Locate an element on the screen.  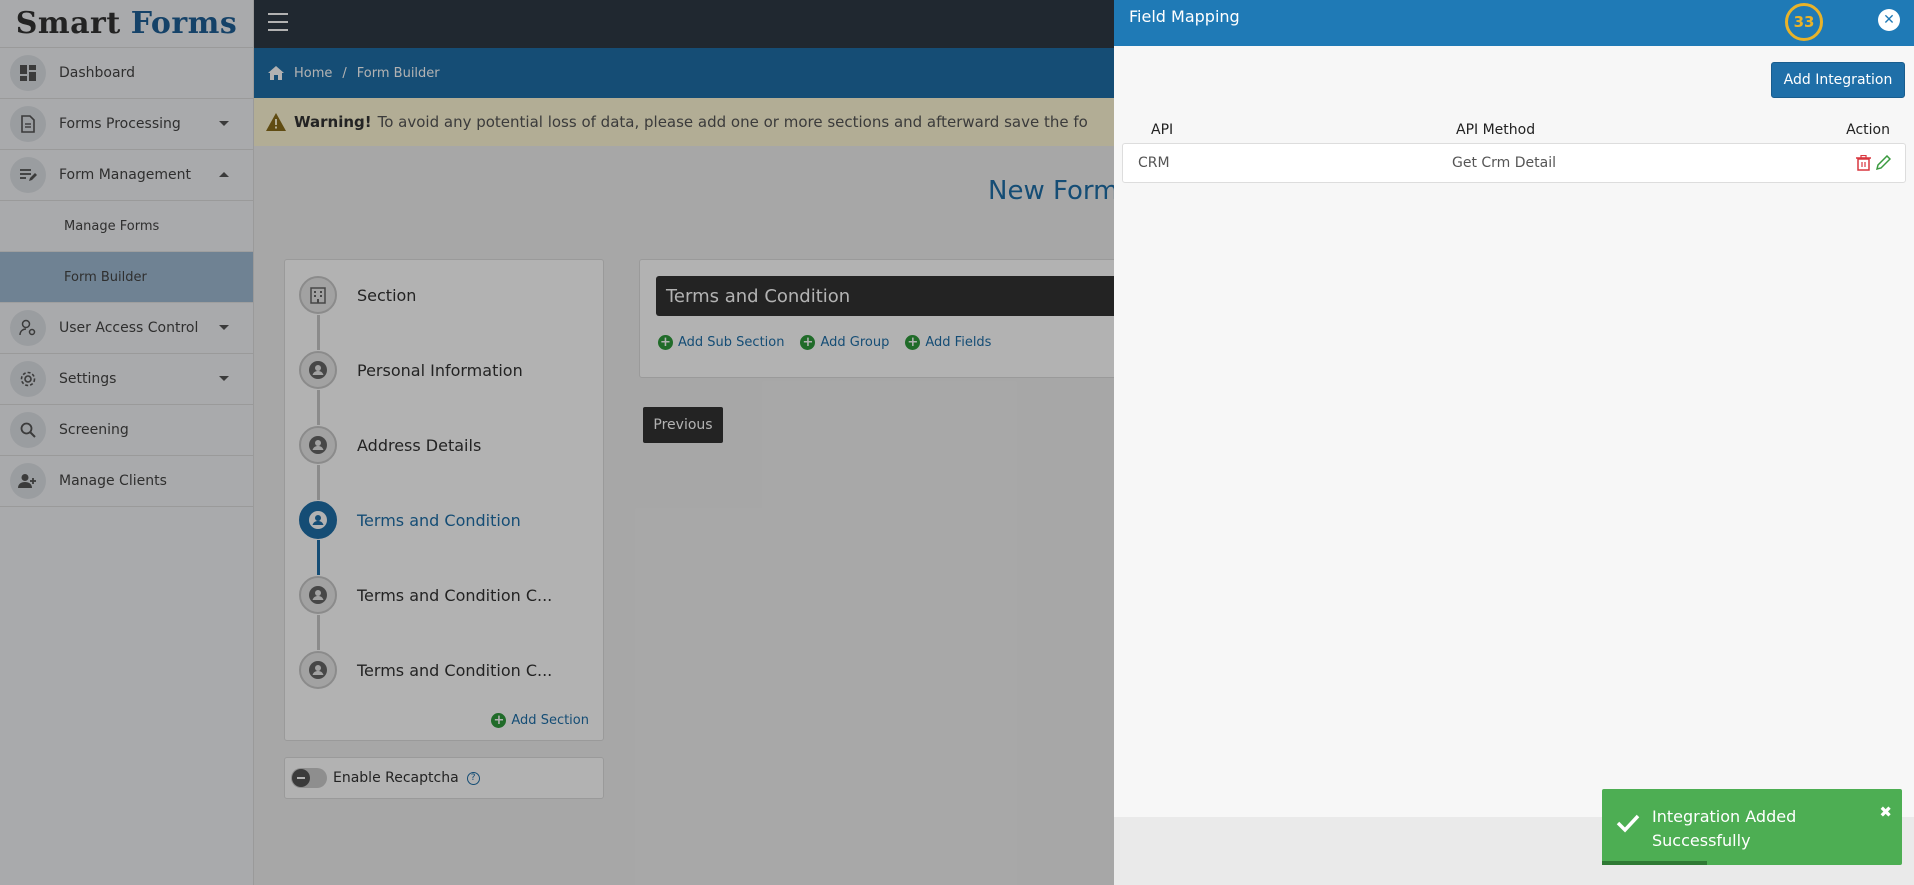
toast-message: Integration Added Successfully is located at coordinates (1724, 828).